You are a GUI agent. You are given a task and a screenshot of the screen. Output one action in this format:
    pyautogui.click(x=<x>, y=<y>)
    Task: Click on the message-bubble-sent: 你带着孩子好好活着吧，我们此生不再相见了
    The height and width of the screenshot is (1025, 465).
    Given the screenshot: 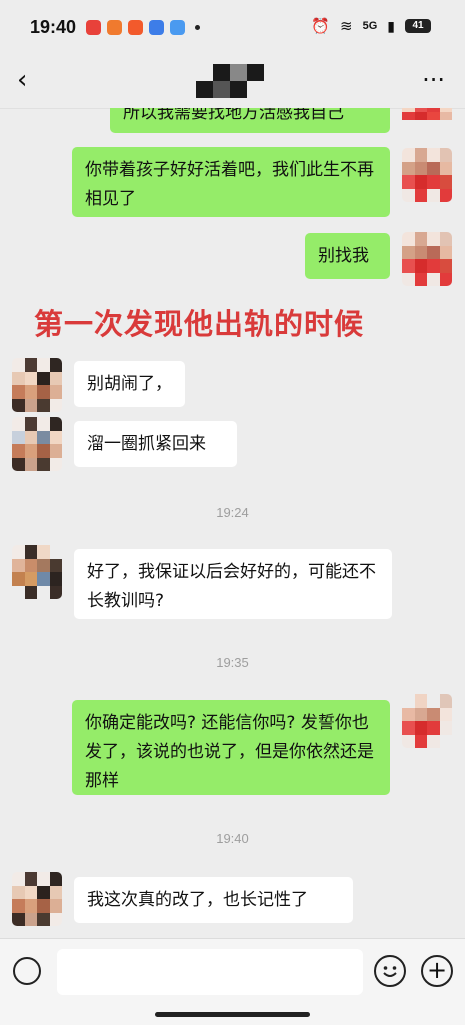 What is the action you would take?
    pyautogui.click(x=231, y=182)
    